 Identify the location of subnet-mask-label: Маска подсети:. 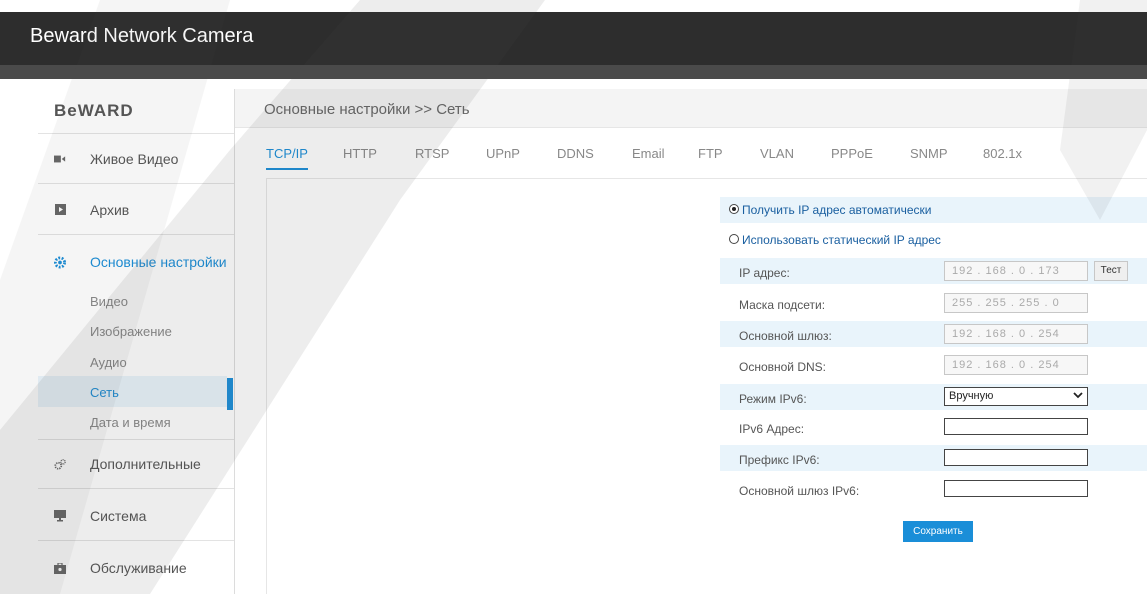
(782, 305).